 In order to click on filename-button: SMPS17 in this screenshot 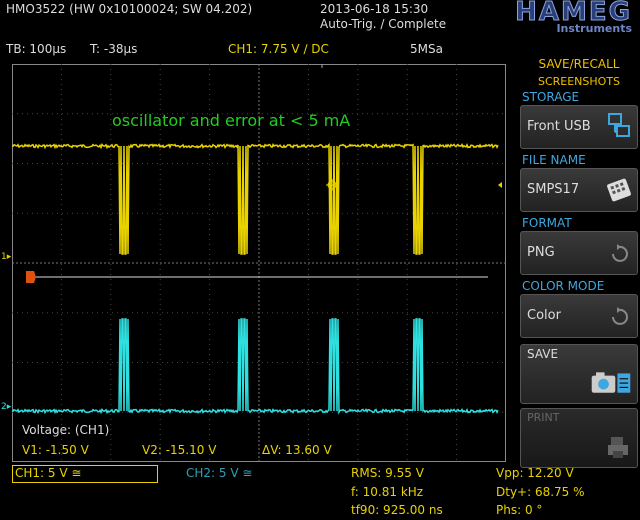, I will do `click(579, 190)`.